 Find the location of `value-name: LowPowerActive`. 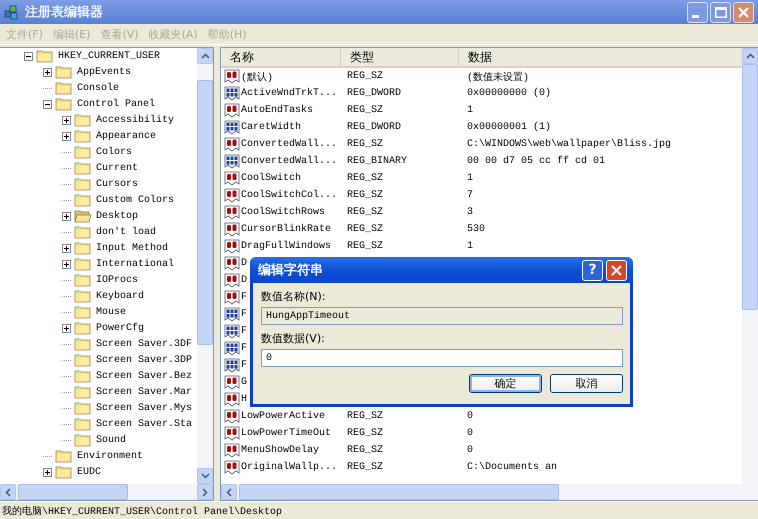

value-name: LowPowerActive is located at coordinates (283, 416).